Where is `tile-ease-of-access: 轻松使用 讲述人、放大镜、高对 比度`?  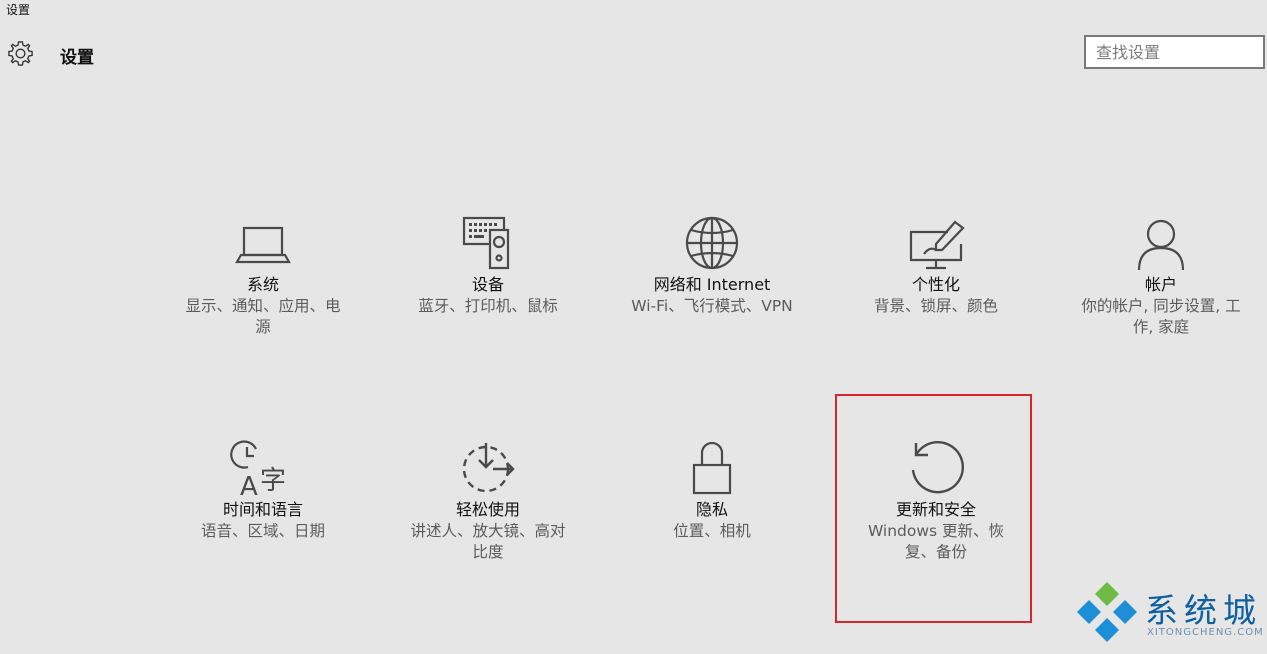
tile-ease-of-access: 轻松使用 讲述人、放大镜、高对 比度 is located at coordinates (488, 500).